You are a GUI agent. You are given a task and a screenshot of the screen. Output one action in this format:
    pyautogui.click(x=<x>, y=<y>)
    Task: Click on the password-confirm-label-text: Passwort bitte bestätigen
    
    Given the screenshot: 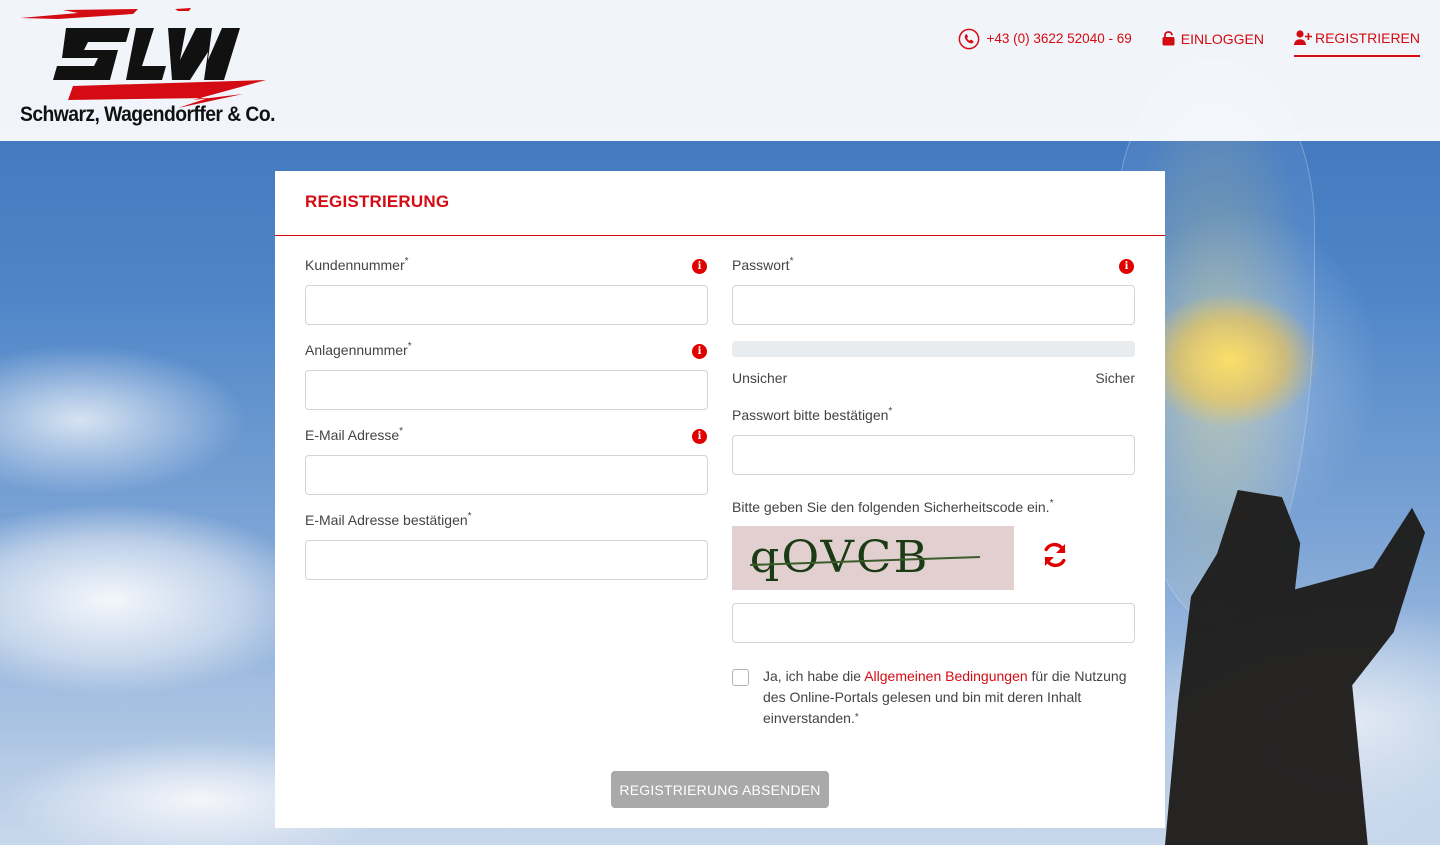 What is the action you would take?
    pyautogui.click(x=810, y=415)
    